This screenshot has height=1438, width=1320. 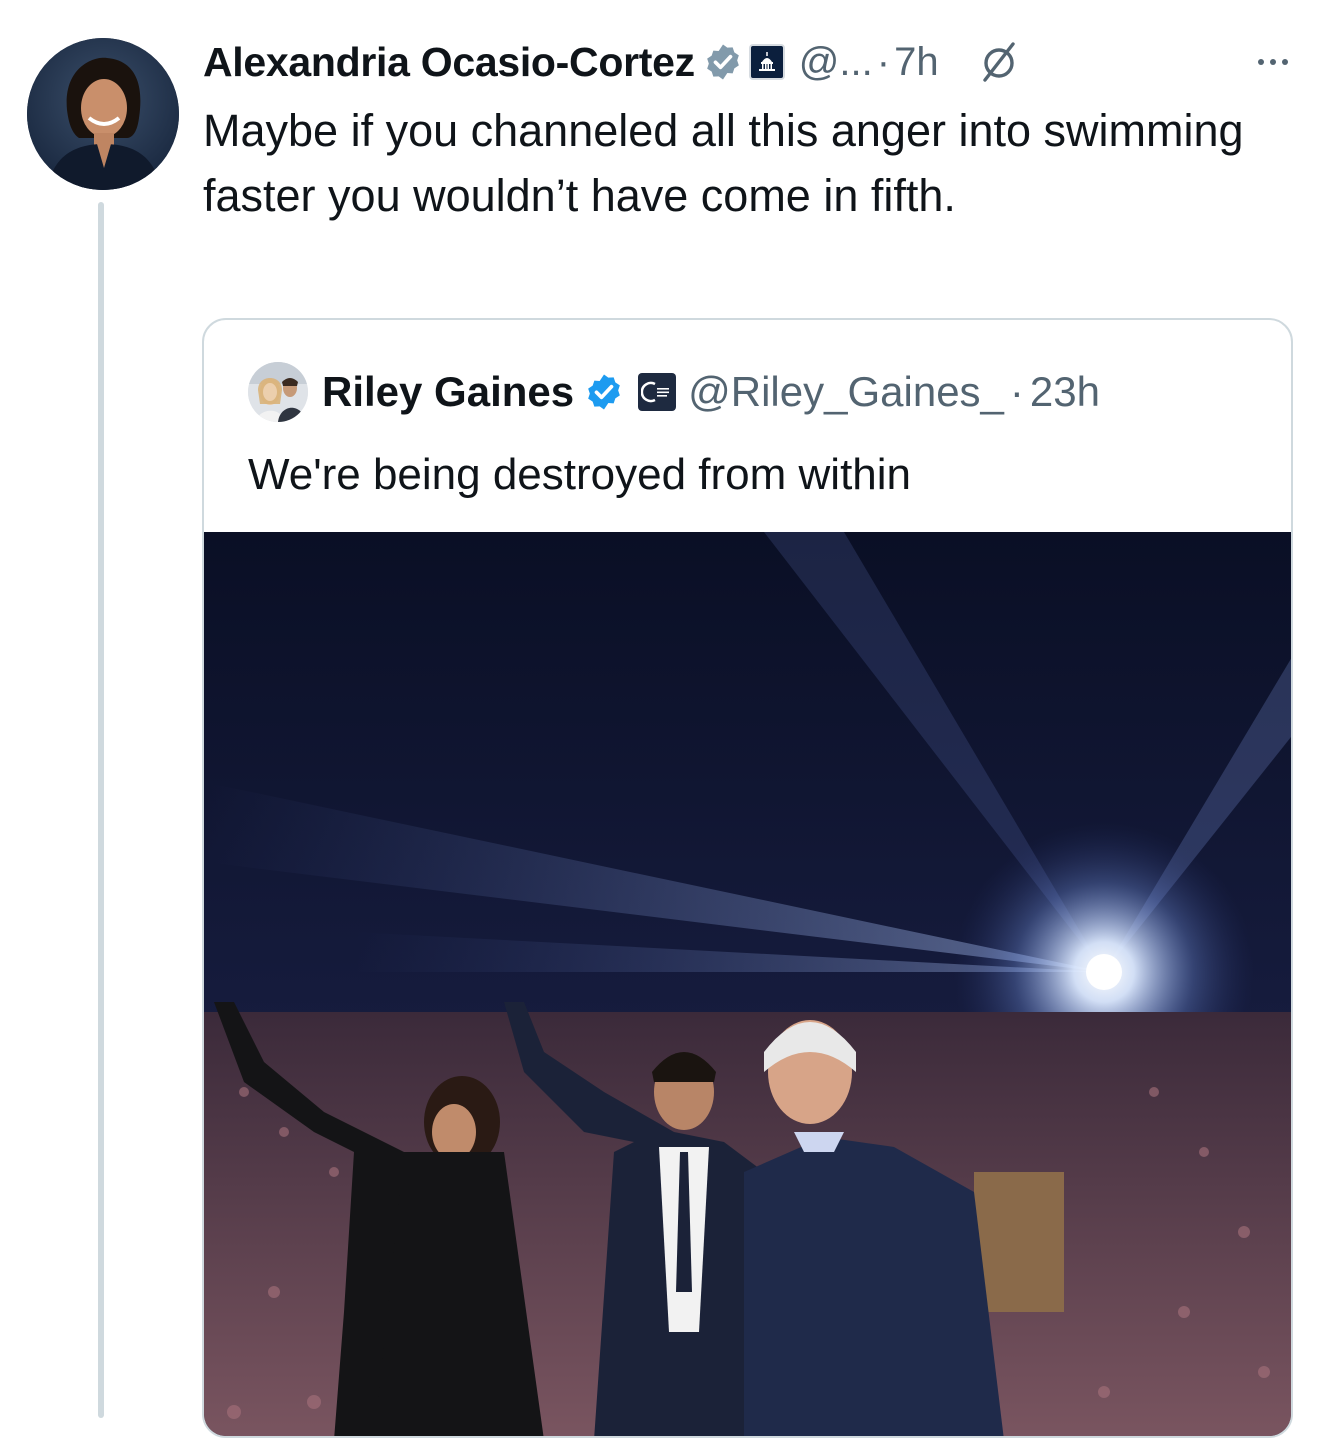 I want to click on tweet-header: Alexandria Ocasio-Cortez @... · 7h, so click(x=753, y=62).